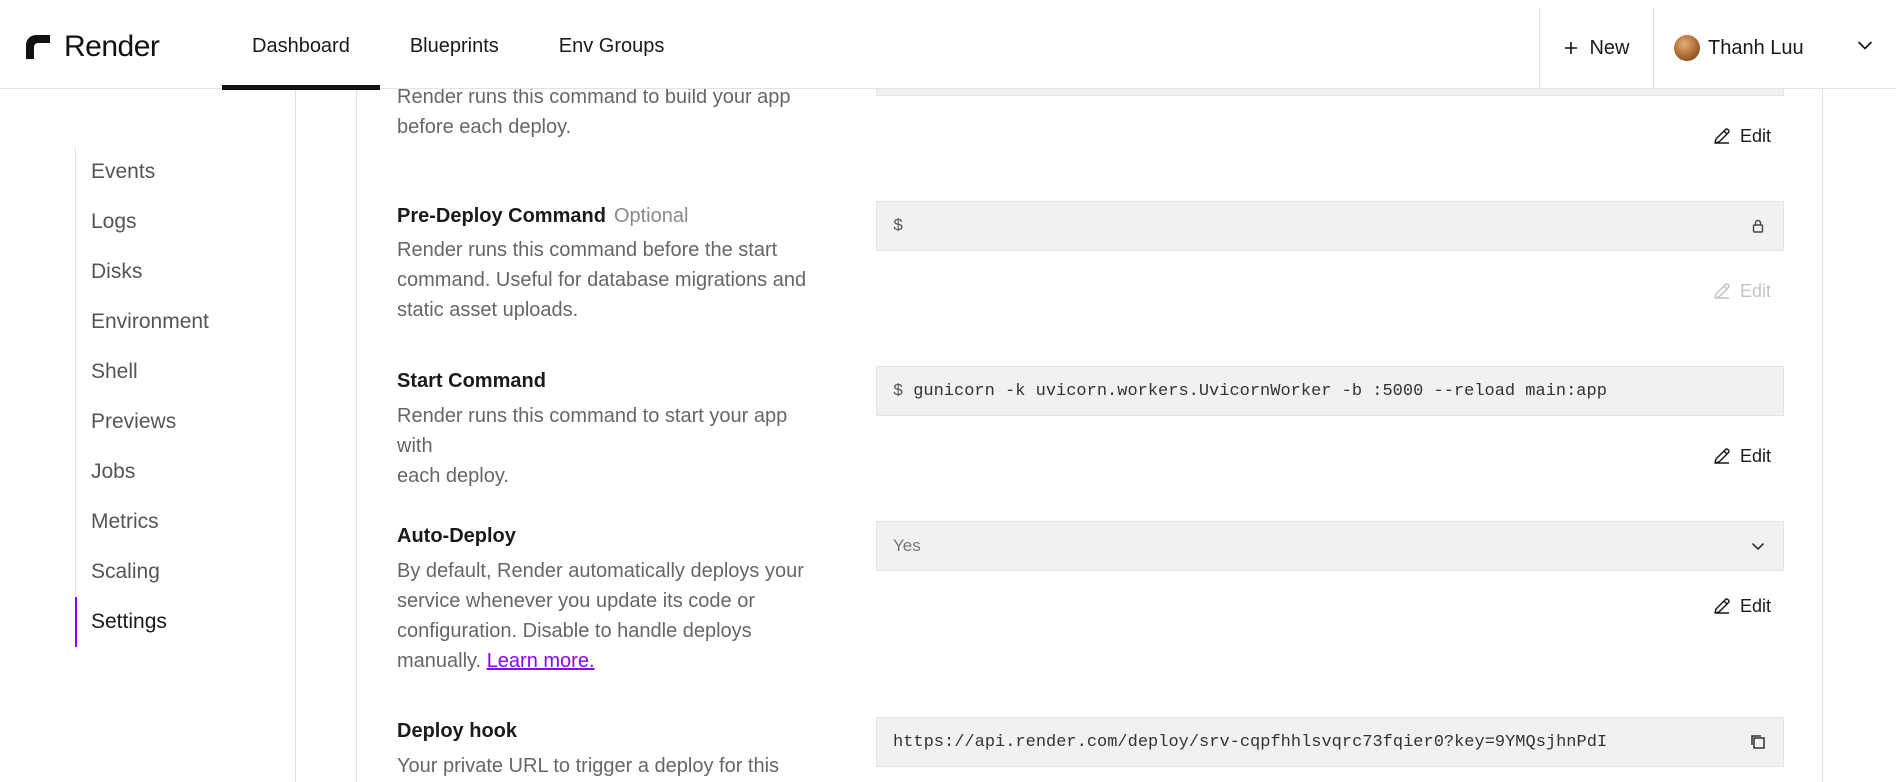 This screenshot has height=782, width=1896. What do you see at coordinates (541, 661) in the screenshot?
I see `learn-more-link: Learn more.` at bounding box center [541, 661].